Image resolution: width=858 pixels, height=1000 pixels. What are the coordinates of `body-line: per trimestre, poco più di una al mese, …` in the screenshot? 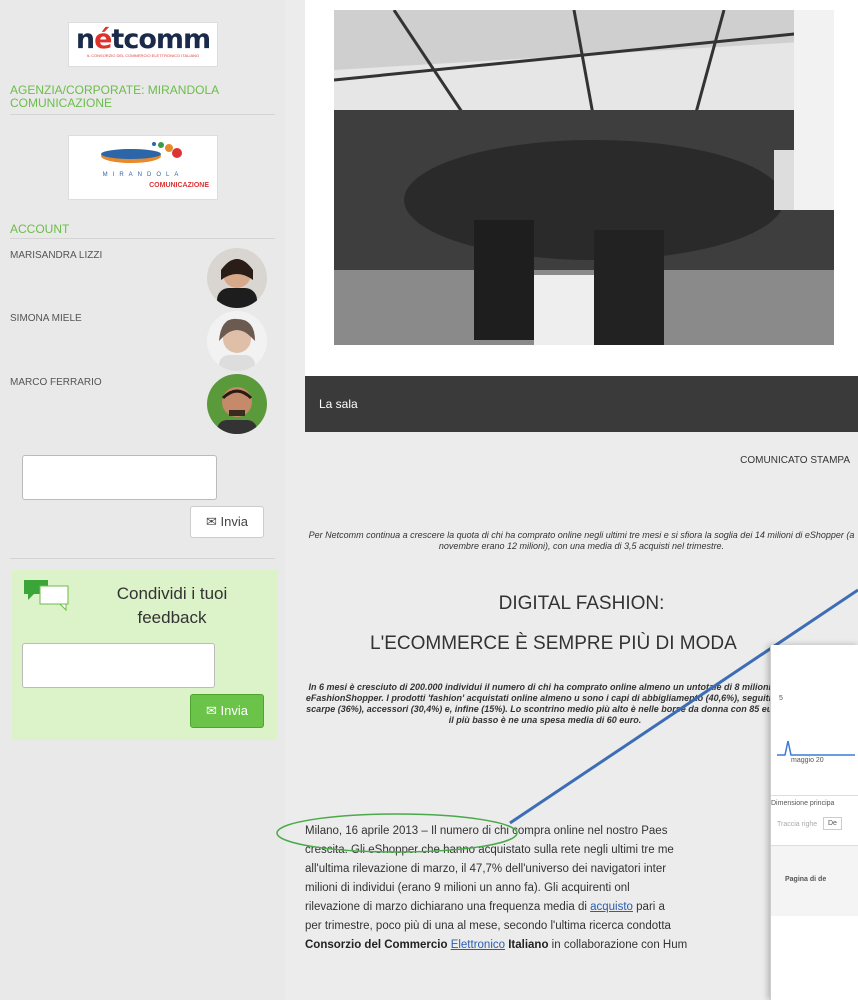 It's located at (488, 926).